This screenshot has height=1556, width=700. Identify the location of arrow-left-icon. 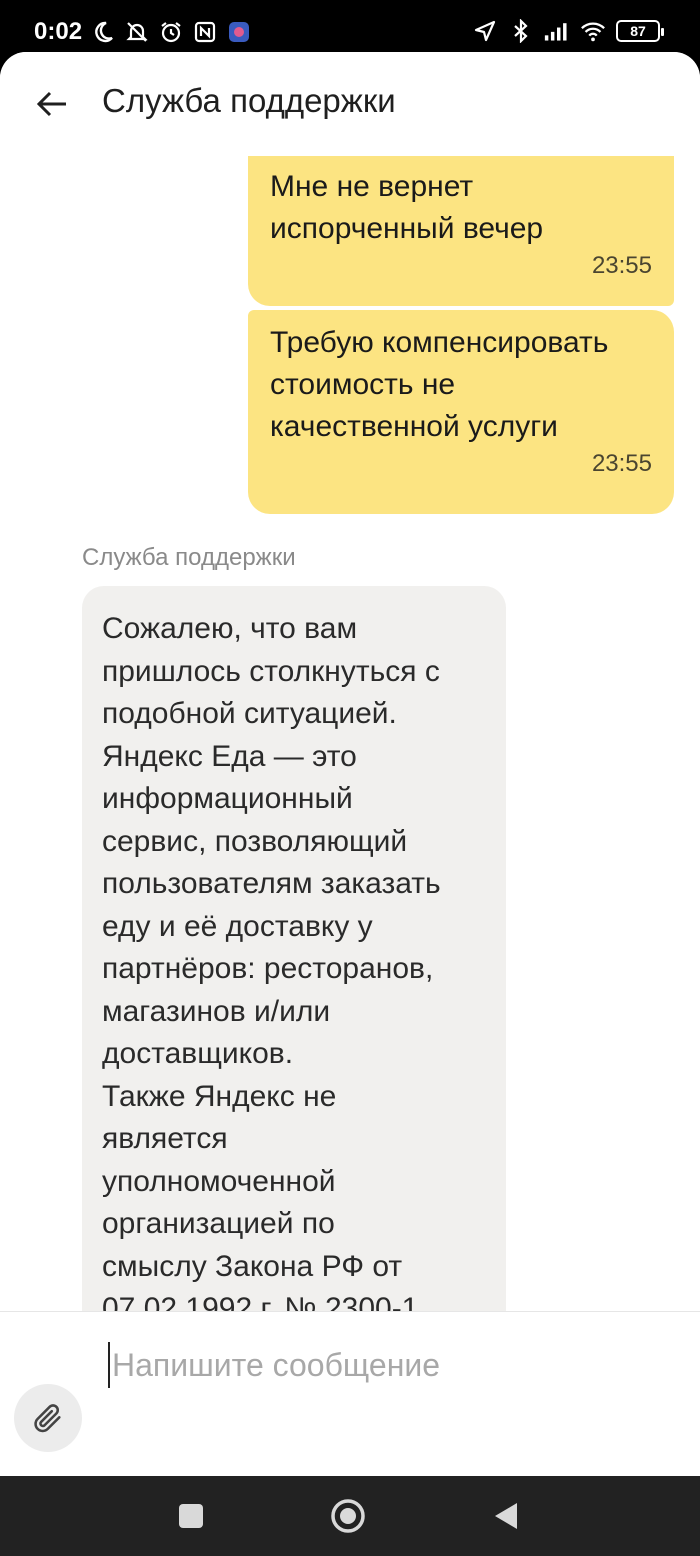
(51, 104).